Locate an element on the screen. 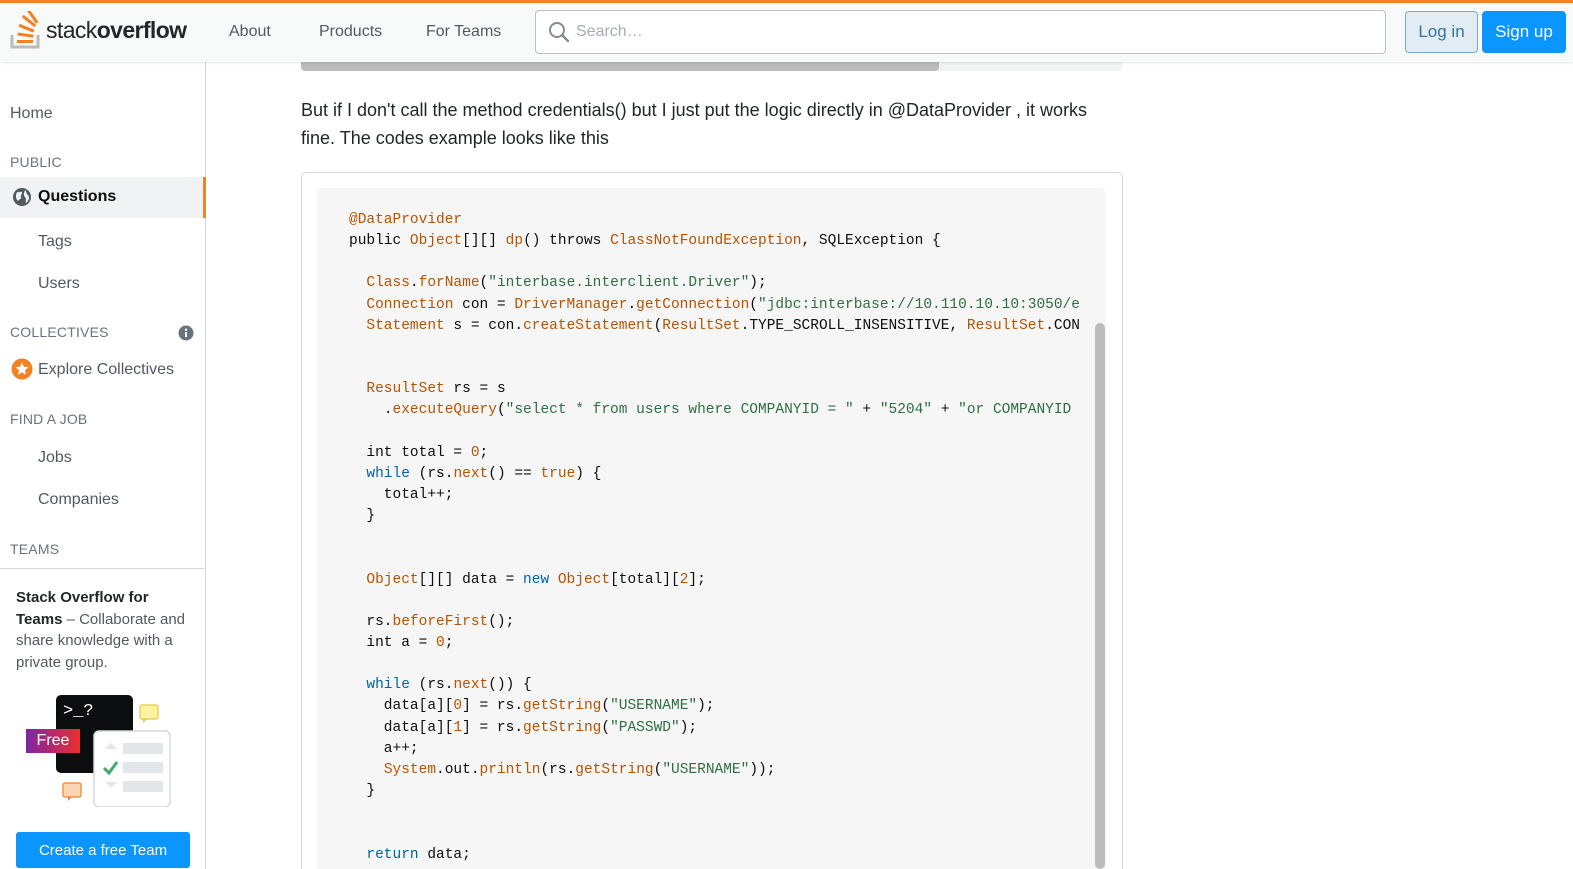 Image resolution: width=1573 pixels, height=869 pixels. sidebar-heading-public: PUBLIC is located at coordinates (36, 162).